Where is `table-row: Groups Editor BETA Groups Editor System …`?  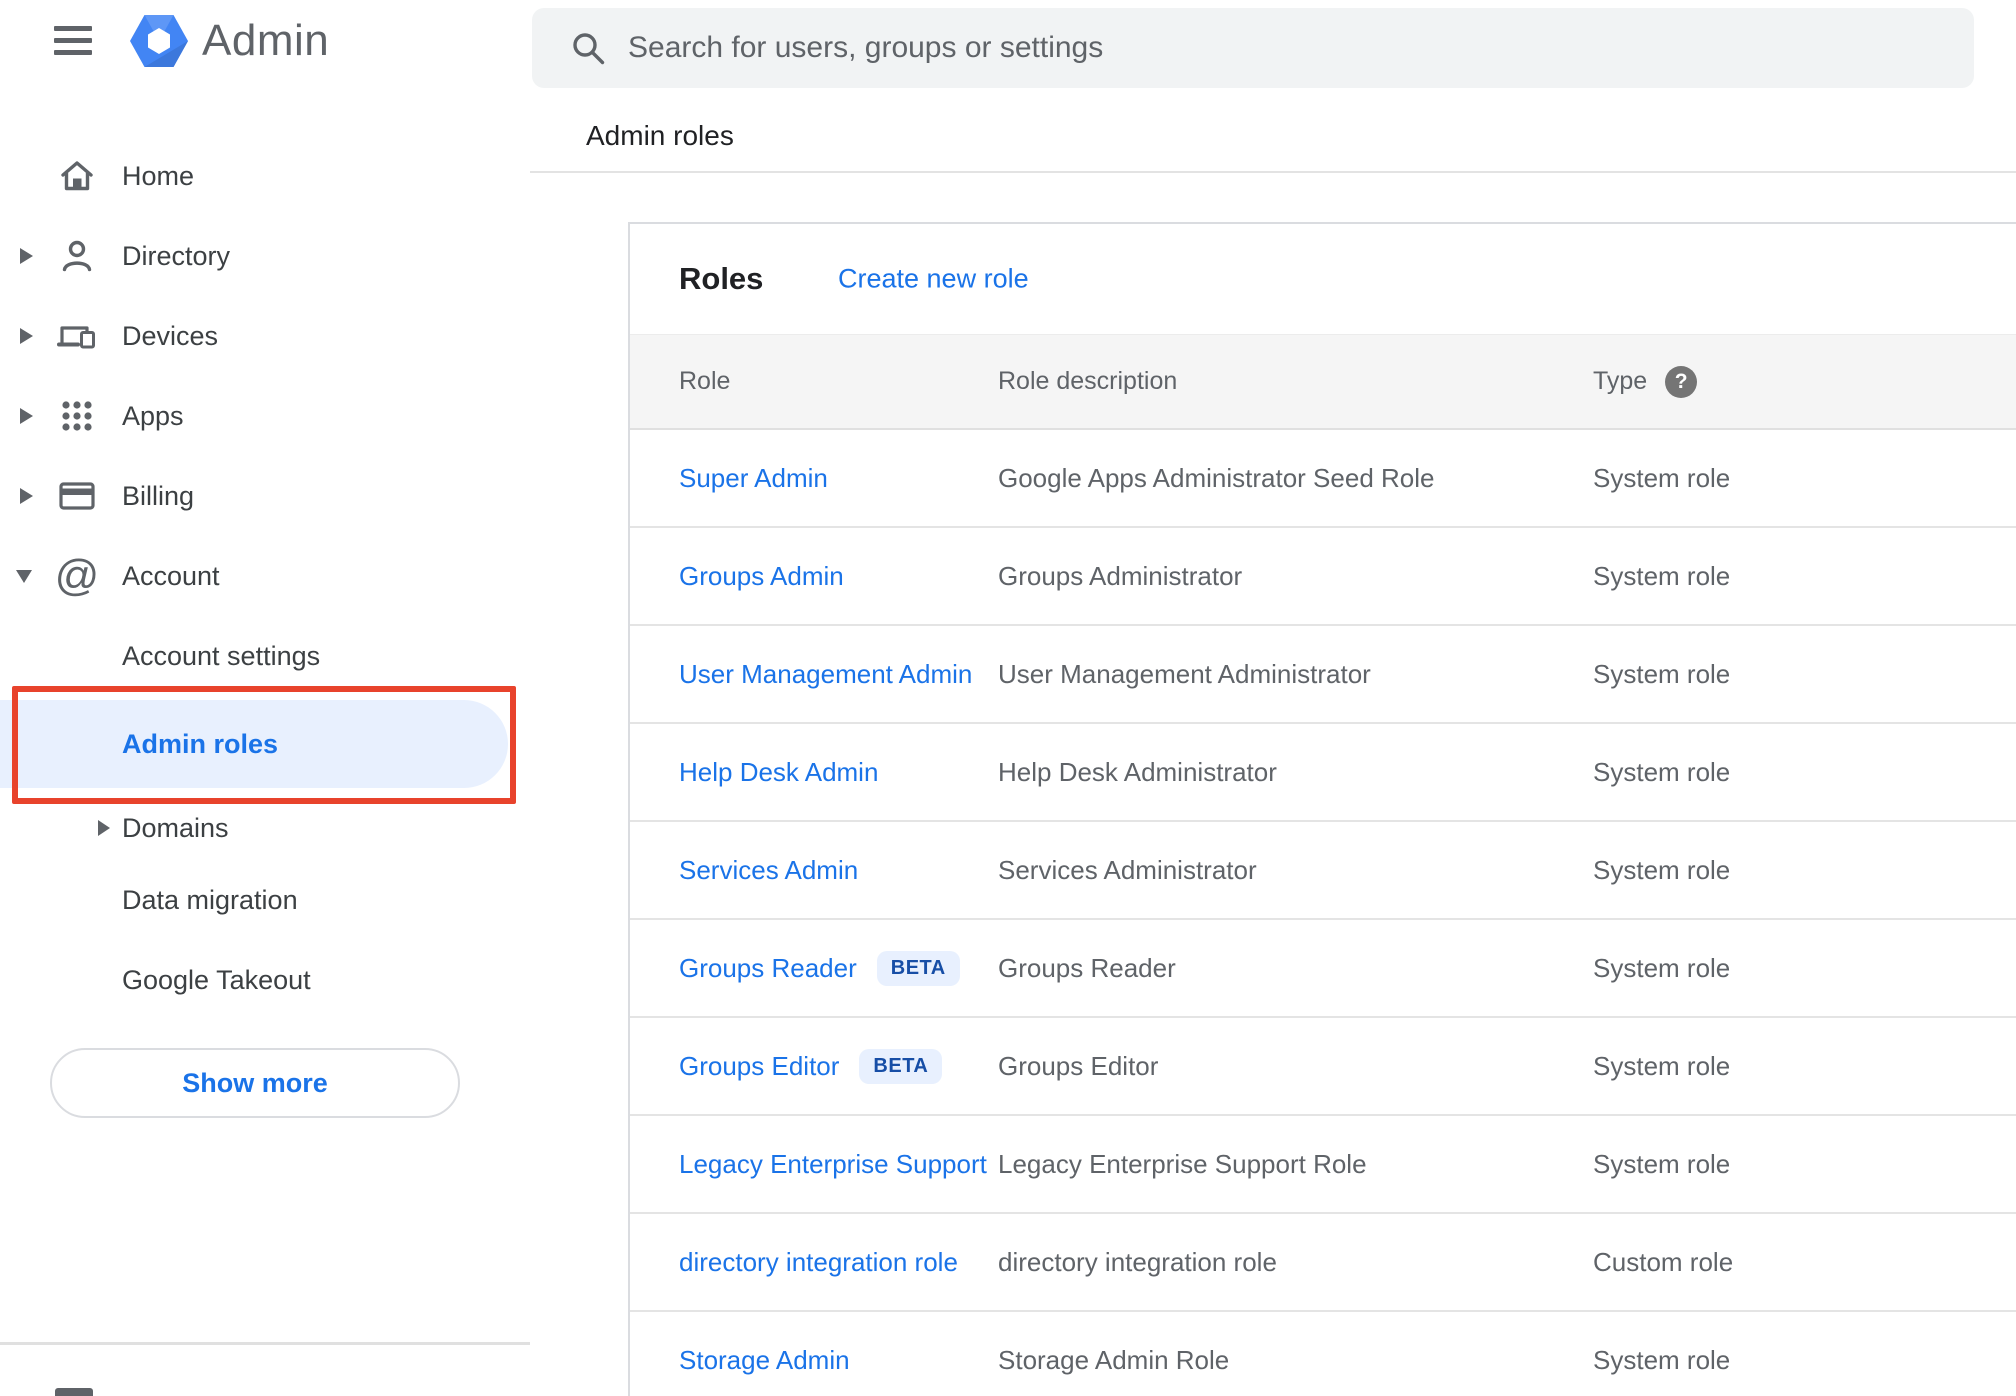
table-row: Groups Editor BETA Groups Editor System … is located at coordinates (1323, 1067).